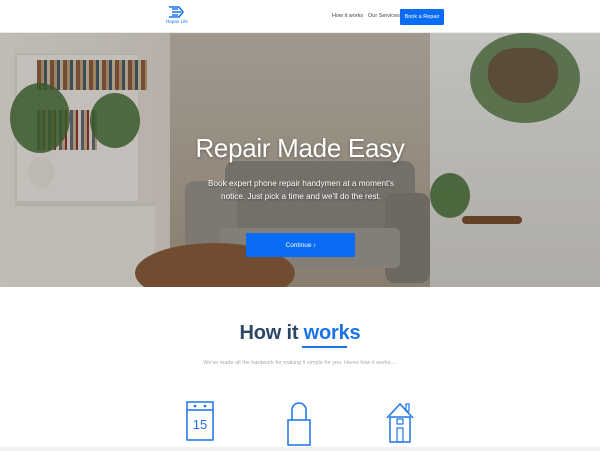  What do you see at coordinates (384, 16) in the screenshot?
I see `nav-link-our-services: Our Services` at bounding box center [384, 16].